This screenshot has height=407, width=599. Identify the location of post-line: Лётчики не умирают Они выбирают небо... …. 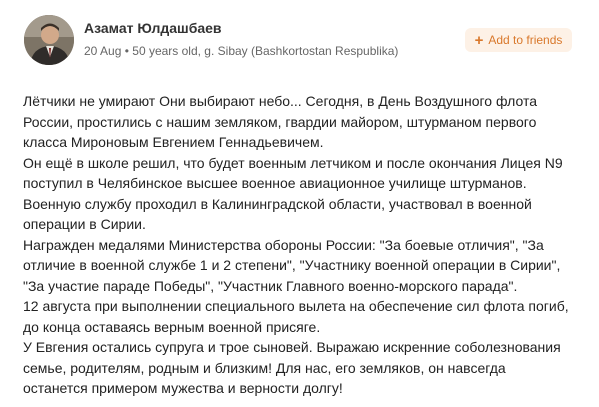
(280, 101).